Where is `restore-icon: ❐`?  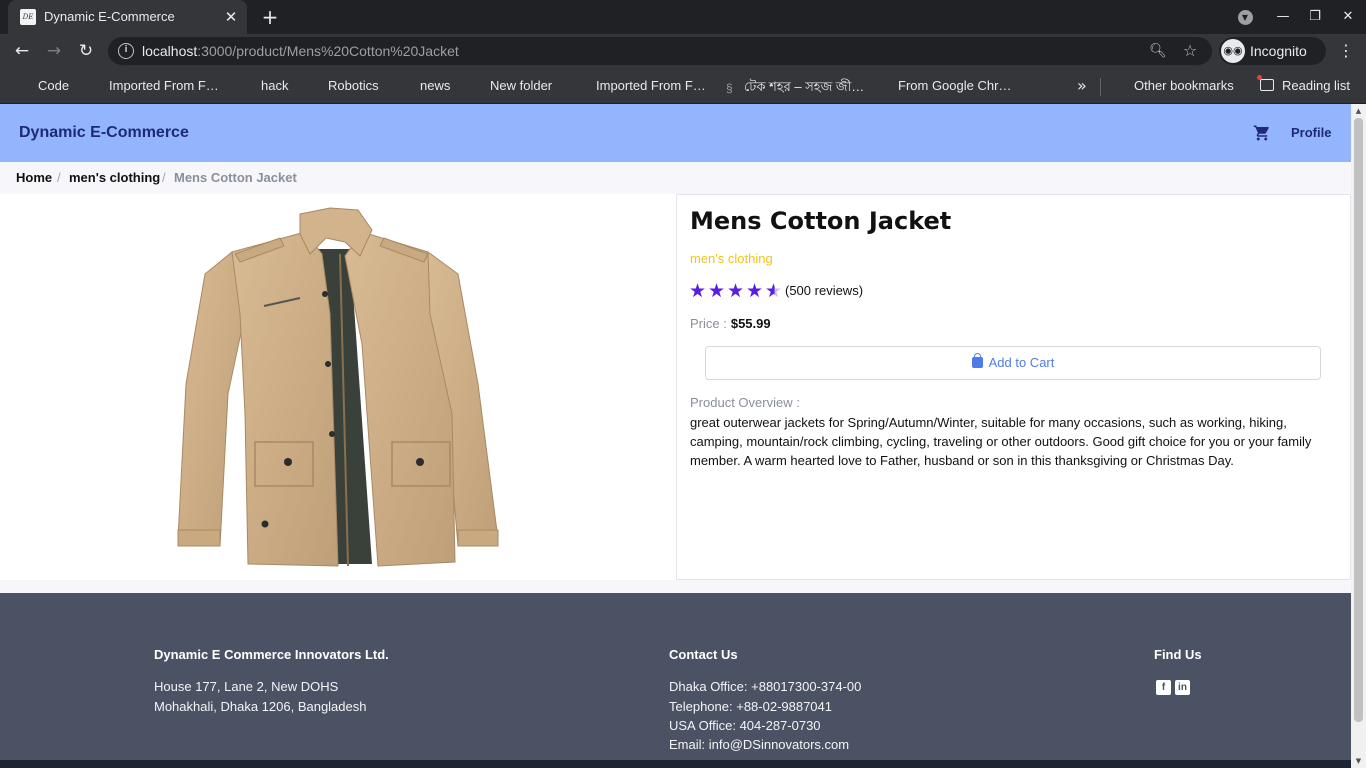
restore-icon: ❐ is located at coordinates (1315, 17).